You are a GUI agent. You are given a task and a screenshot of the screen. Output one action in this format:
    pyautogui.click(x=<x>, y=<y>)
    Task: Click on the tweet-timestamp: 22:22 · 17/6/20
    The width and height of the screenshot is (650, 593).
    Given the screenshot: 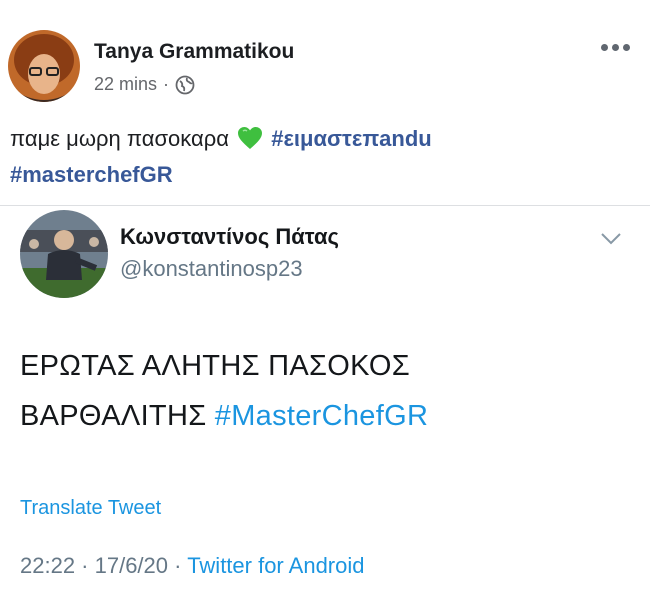 What is the action you would take?
    pyautogui.click(x=94, y=565)
    